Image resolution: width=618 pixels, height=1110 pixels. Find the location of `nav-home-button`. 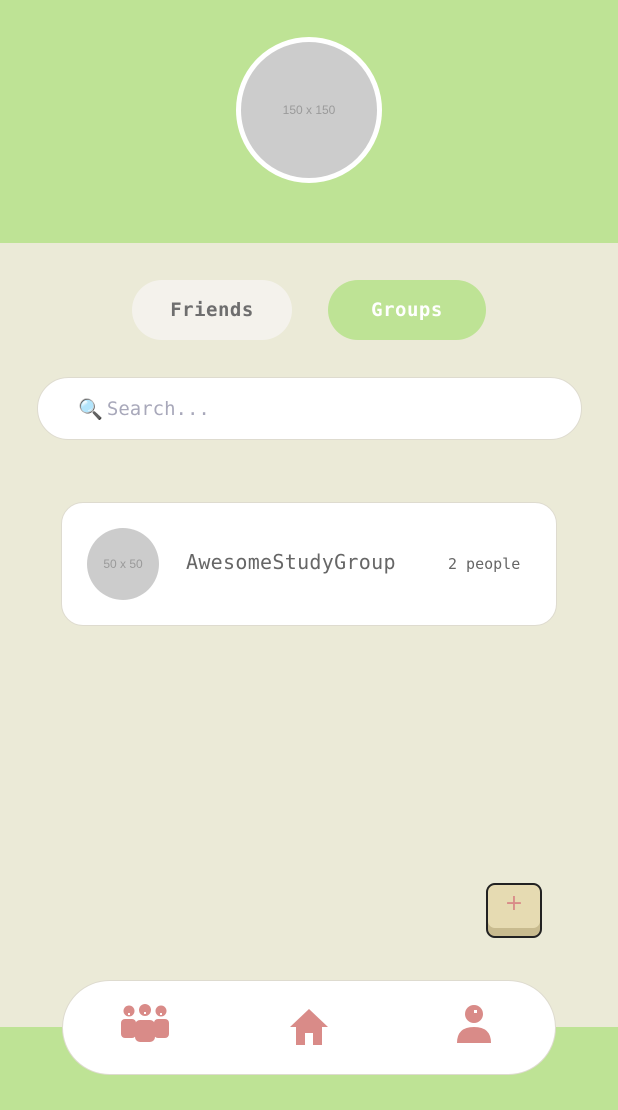

nav-home-button is located at coordinates (309, 1029).